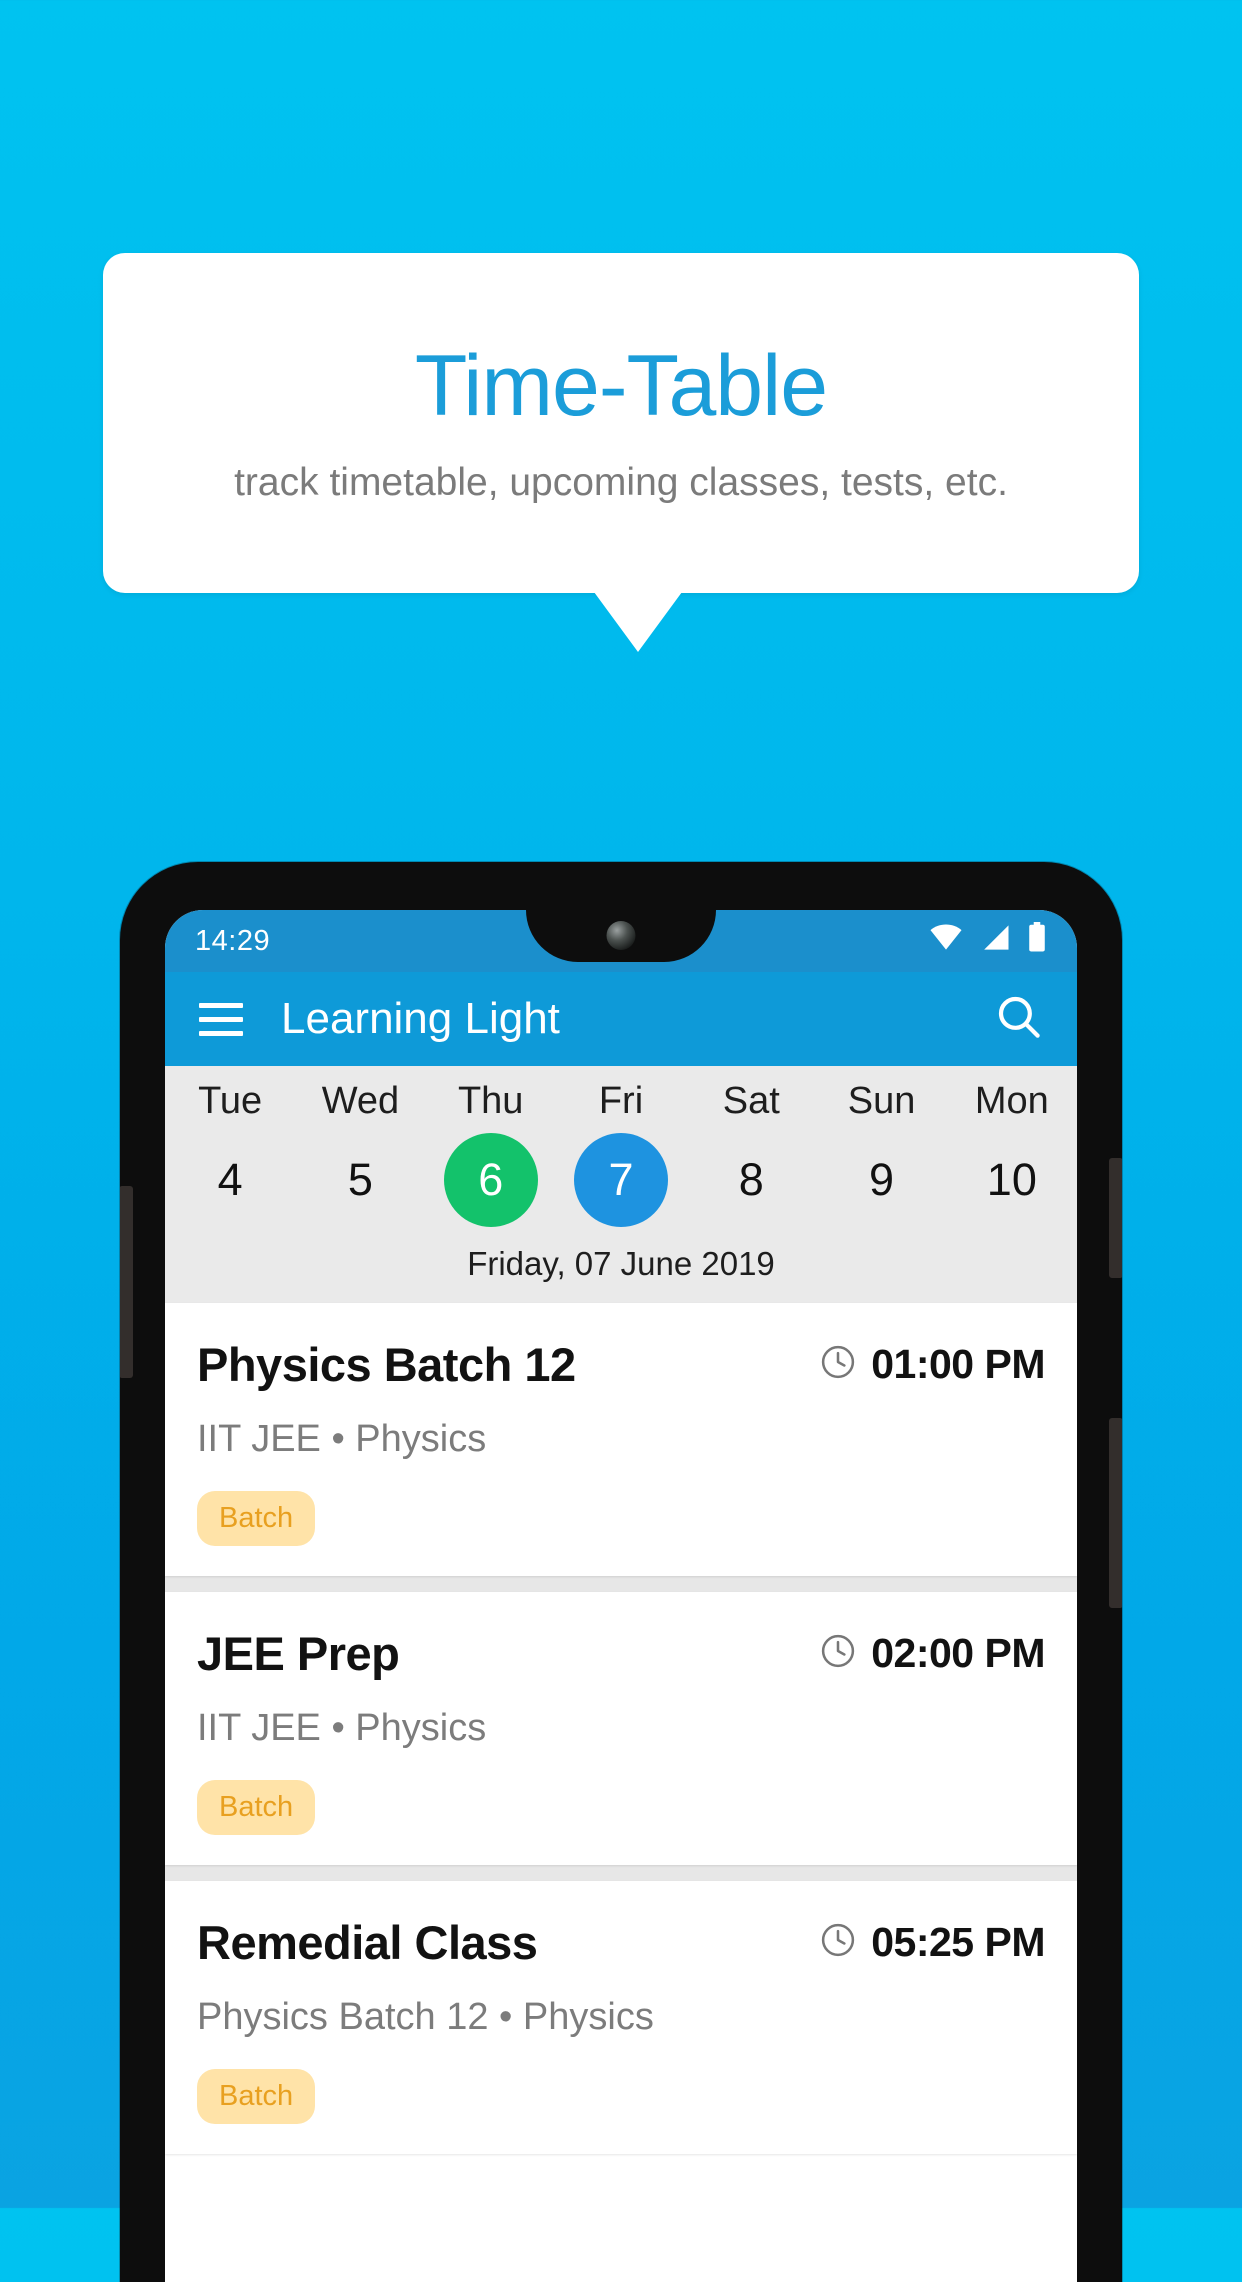 This screenshot has height=2282, width=1242. I want to click on power-button, so click(1115, 1513).